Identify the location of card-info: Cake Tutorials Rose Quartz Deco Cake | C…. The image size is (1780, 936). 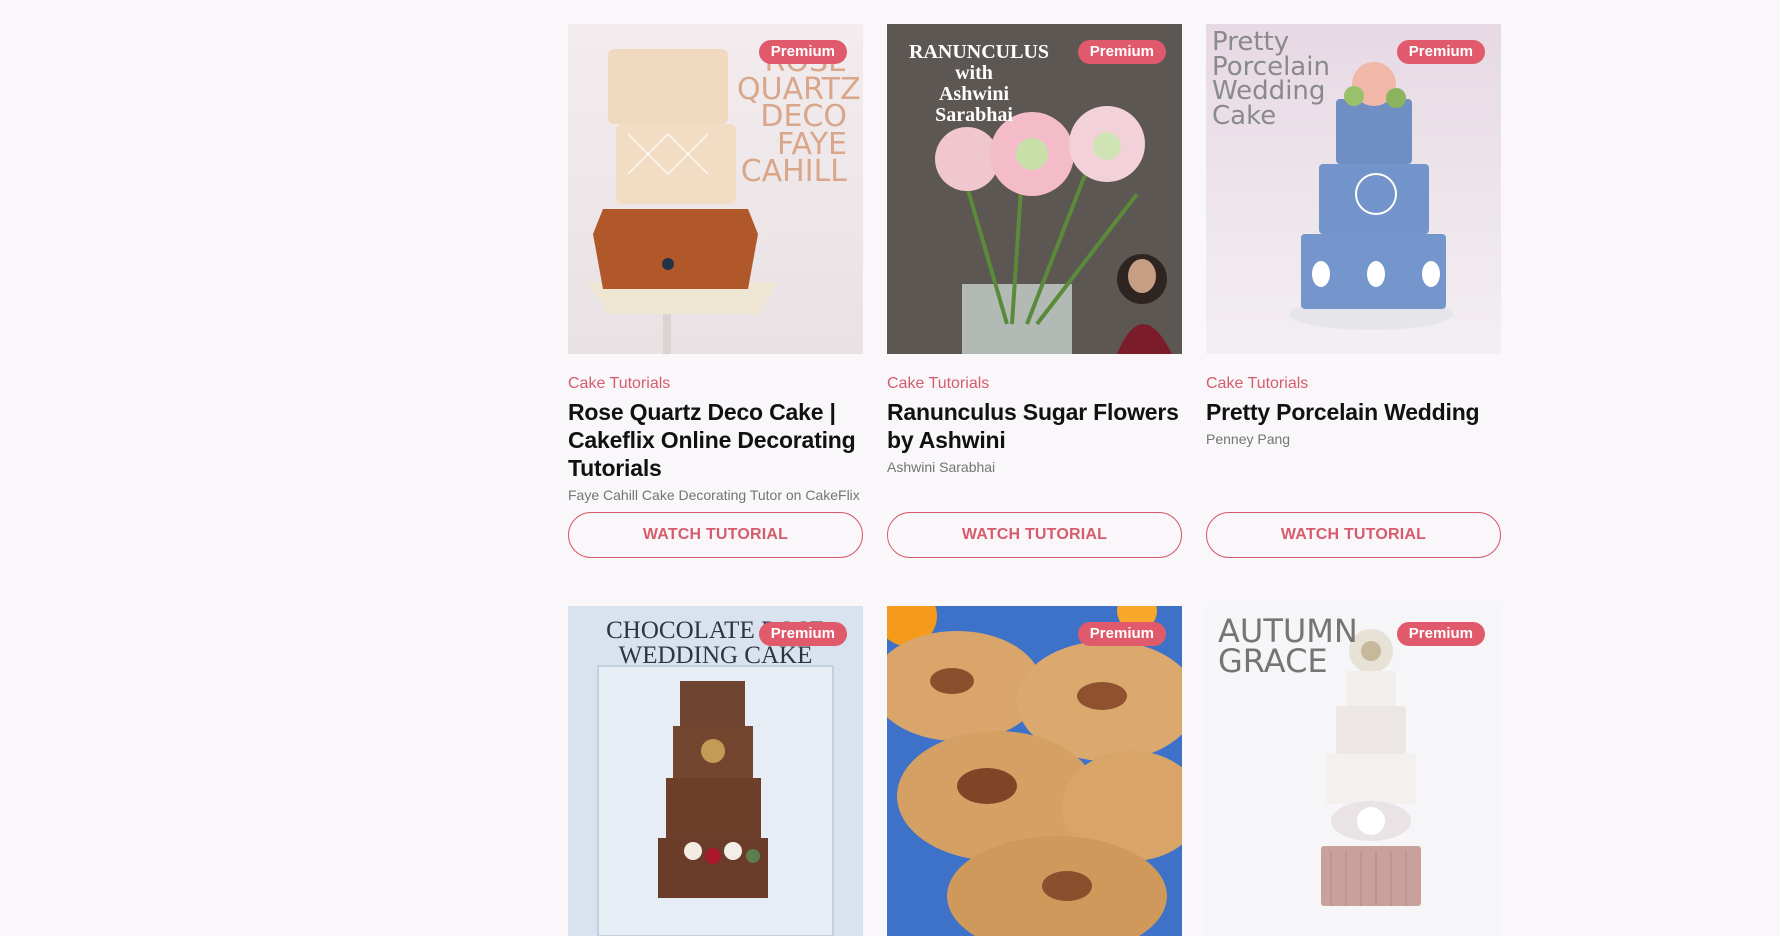
(715, 433).